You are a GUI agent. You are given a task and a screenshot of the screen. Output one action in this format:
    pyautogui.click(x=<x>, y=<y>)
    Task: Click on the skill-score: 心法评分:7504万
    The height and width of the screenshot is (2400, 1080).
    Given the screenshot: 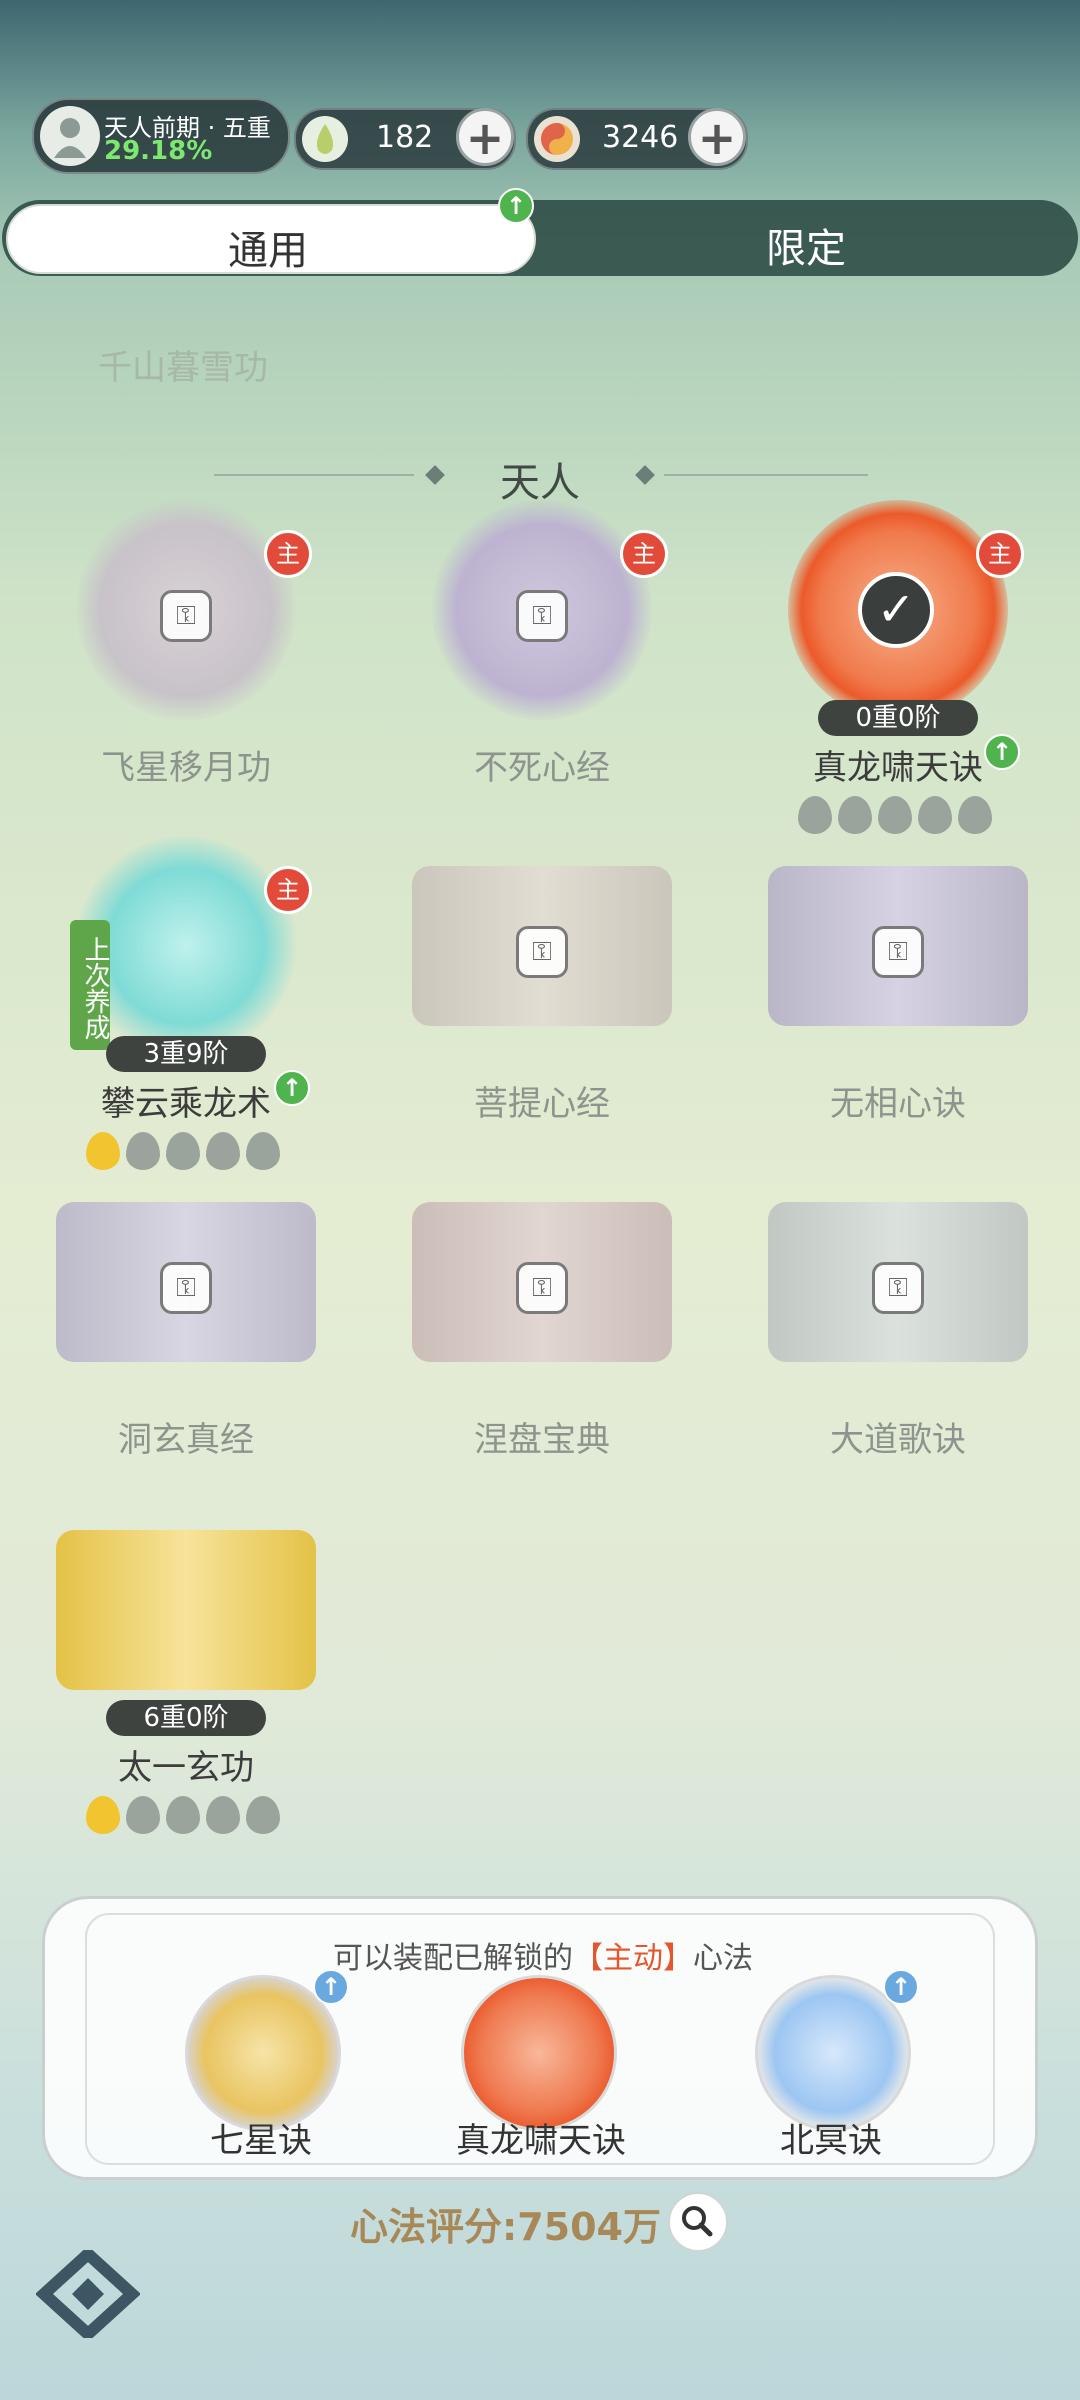 What is the action you would take?
    pyautogui.click(x=505, y=2227)
    